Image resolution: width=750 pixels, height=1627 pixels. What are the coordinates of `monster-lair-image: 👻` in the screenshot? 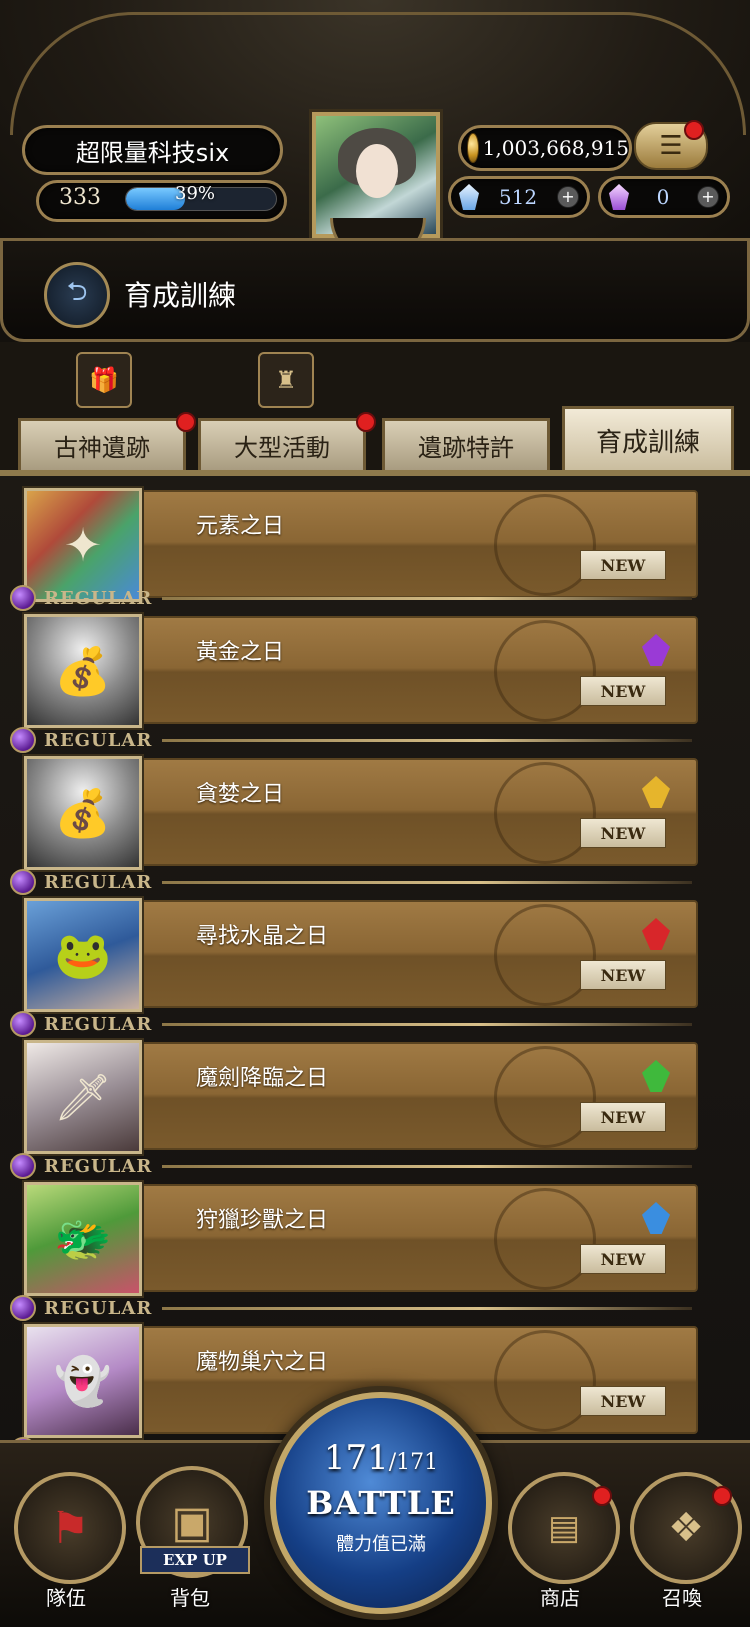 It's located at (83, 1380).